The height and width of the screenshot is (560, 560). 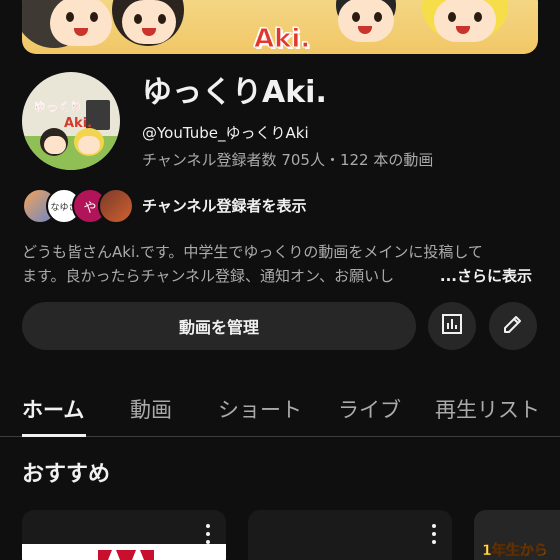 What do you see at coordinates (517, 535) in the screenshot?
I see `video-card: 1年生から` at bounding box center [517, 535].